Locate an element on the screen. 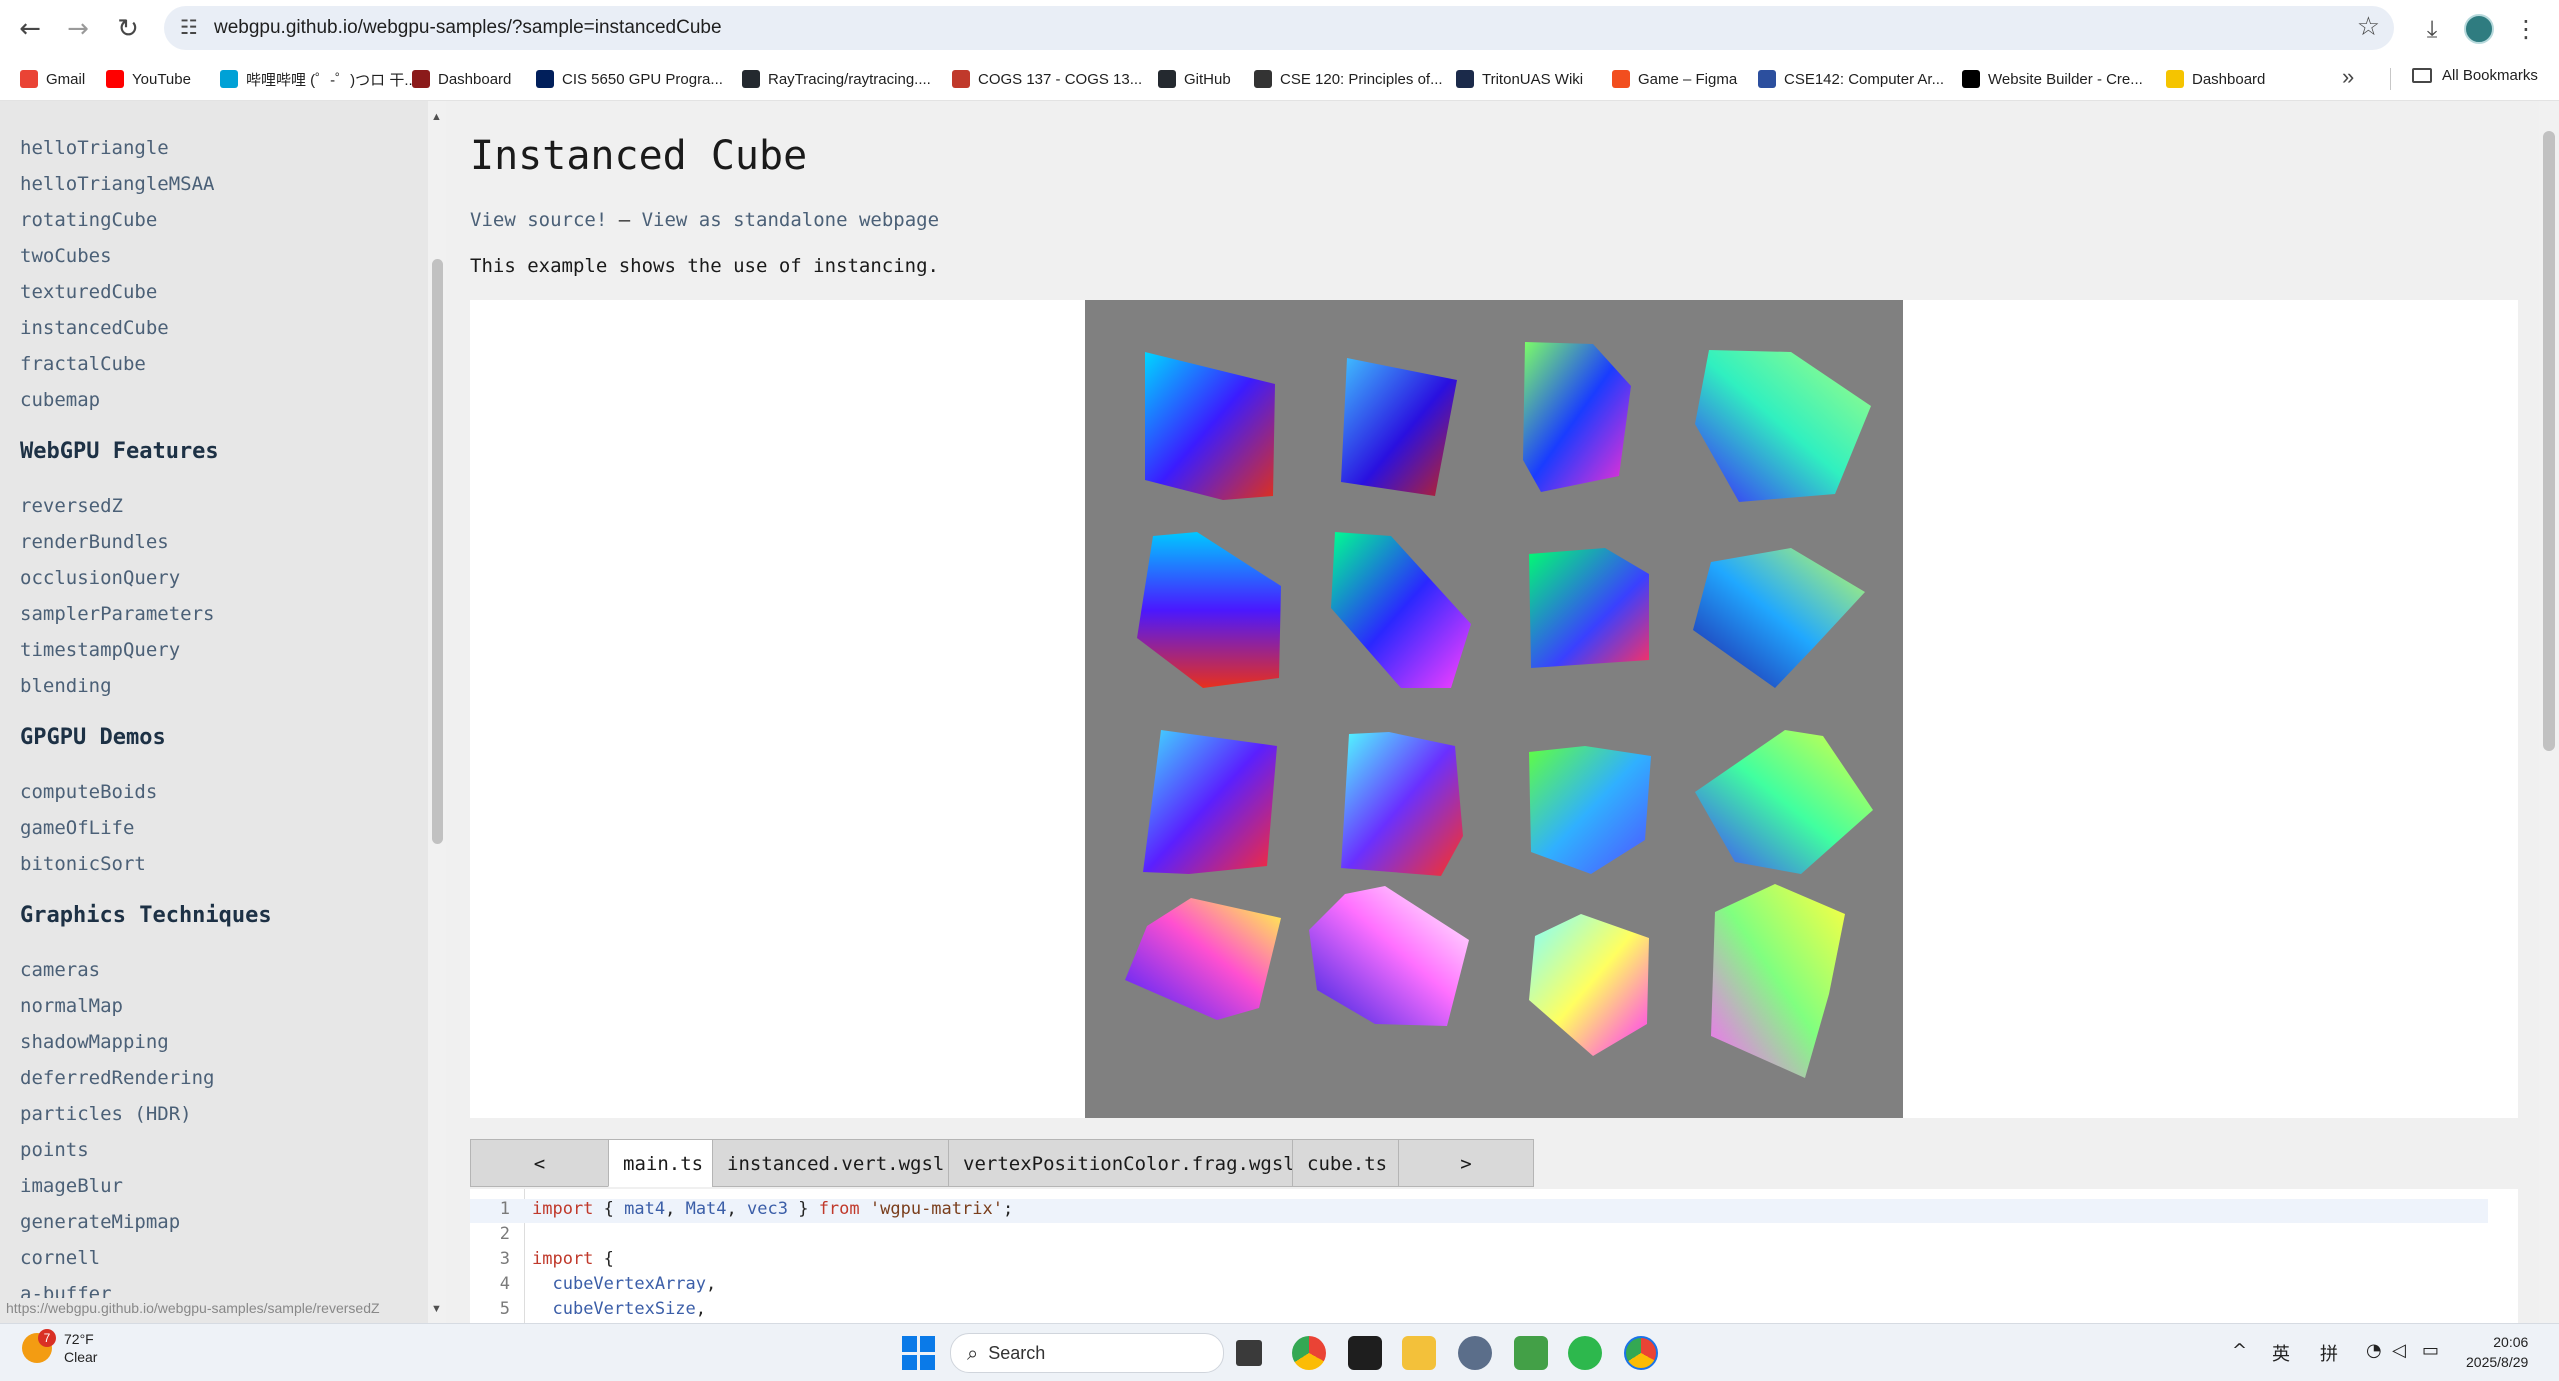 The width and height of the screenshot is (2559, 1381). sidebar-item-cornell: cornell is located at coordinates (60, 1258).